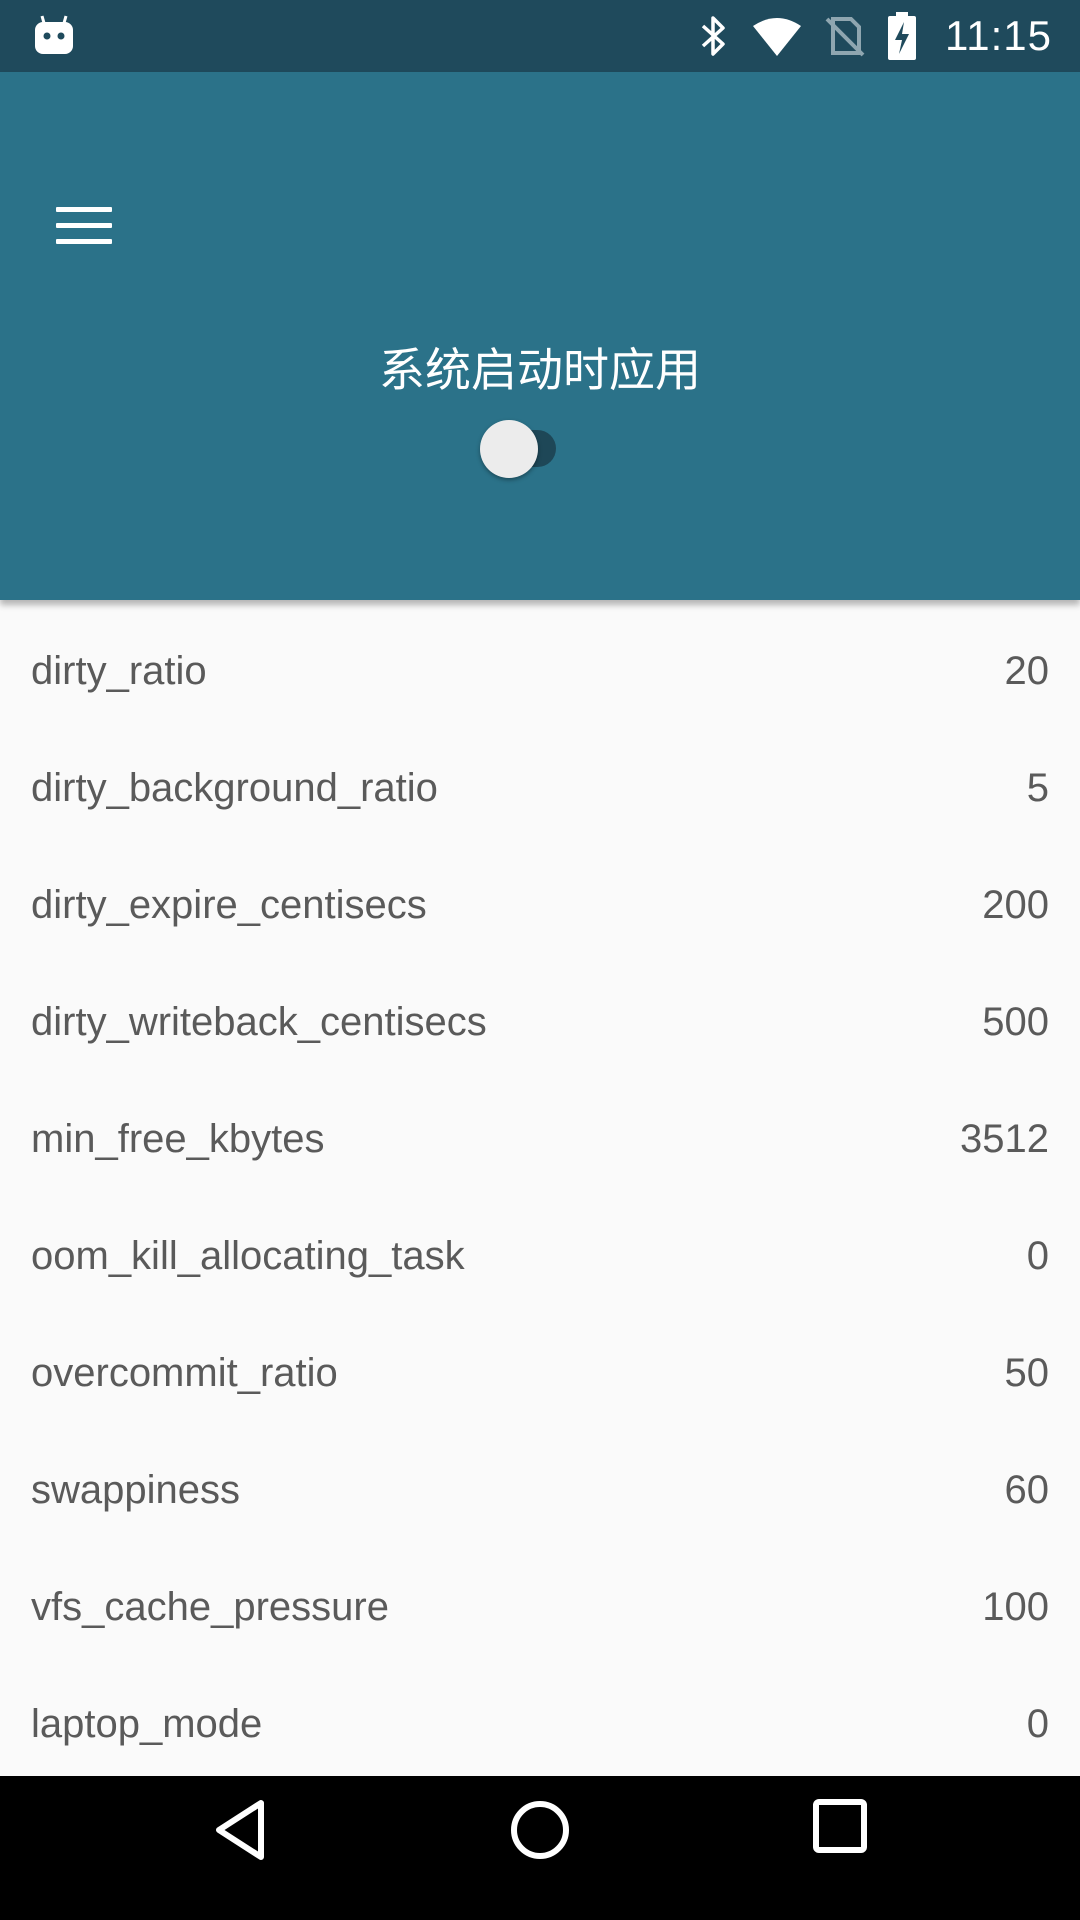  I want to click on navigation-bar, so click(540, 1848).